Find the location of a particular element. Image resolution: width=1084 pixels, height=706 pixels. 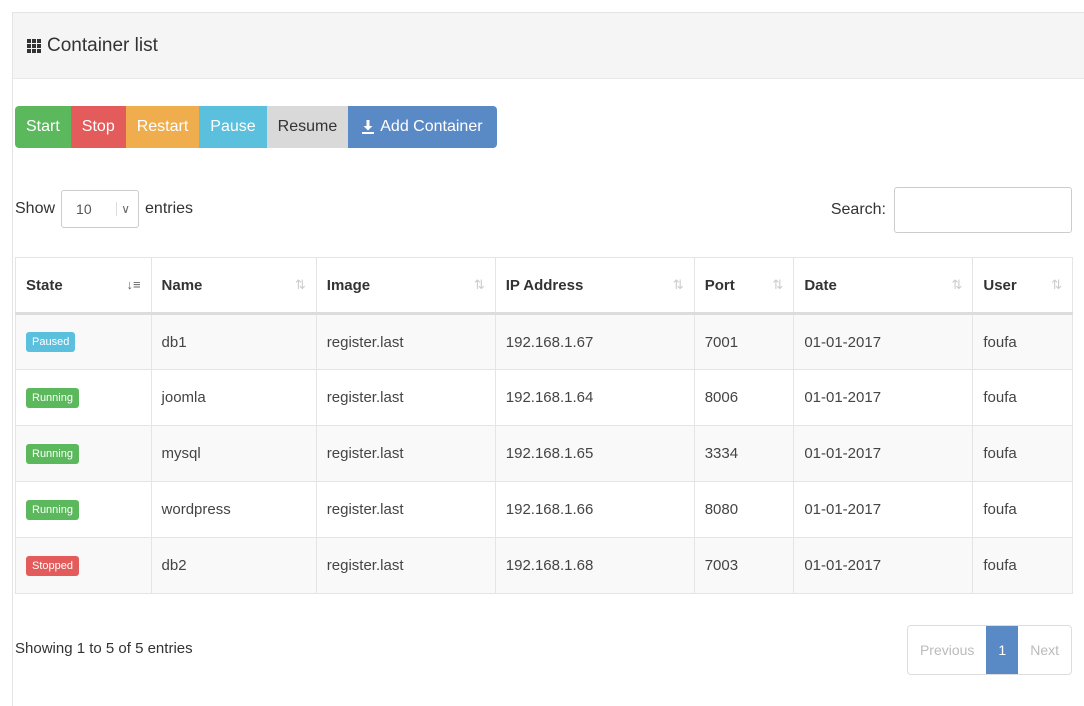

state-cell: Stopped is located at coordinates (83, 565).